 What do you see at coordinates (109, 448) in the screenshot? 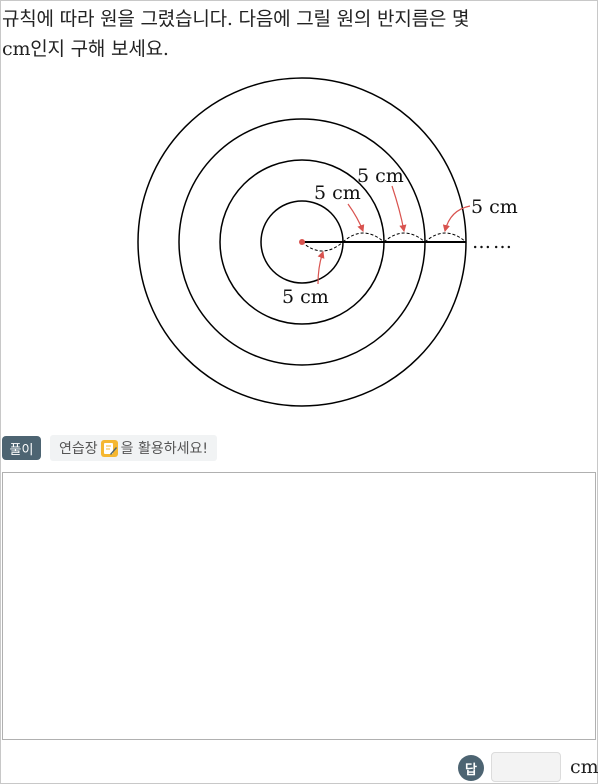
I see `memo-pencil-icon` at bounding box center [109, 448].